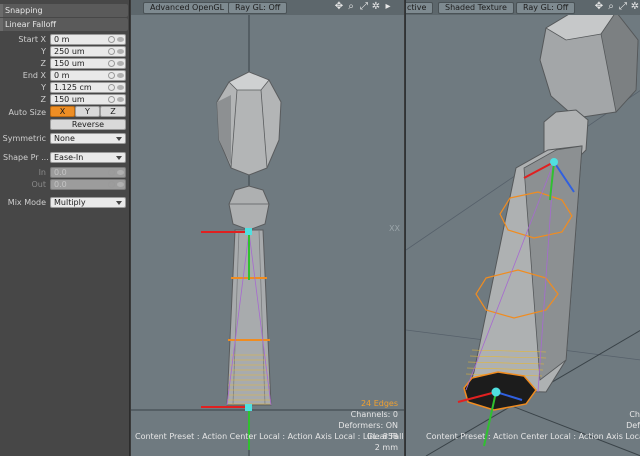 This screenshot has height=456, width=640. What do you see at coordinates (32, 39) in the screenshot?
I see `start-x-label: Start X` at bounding box center [32, 39].